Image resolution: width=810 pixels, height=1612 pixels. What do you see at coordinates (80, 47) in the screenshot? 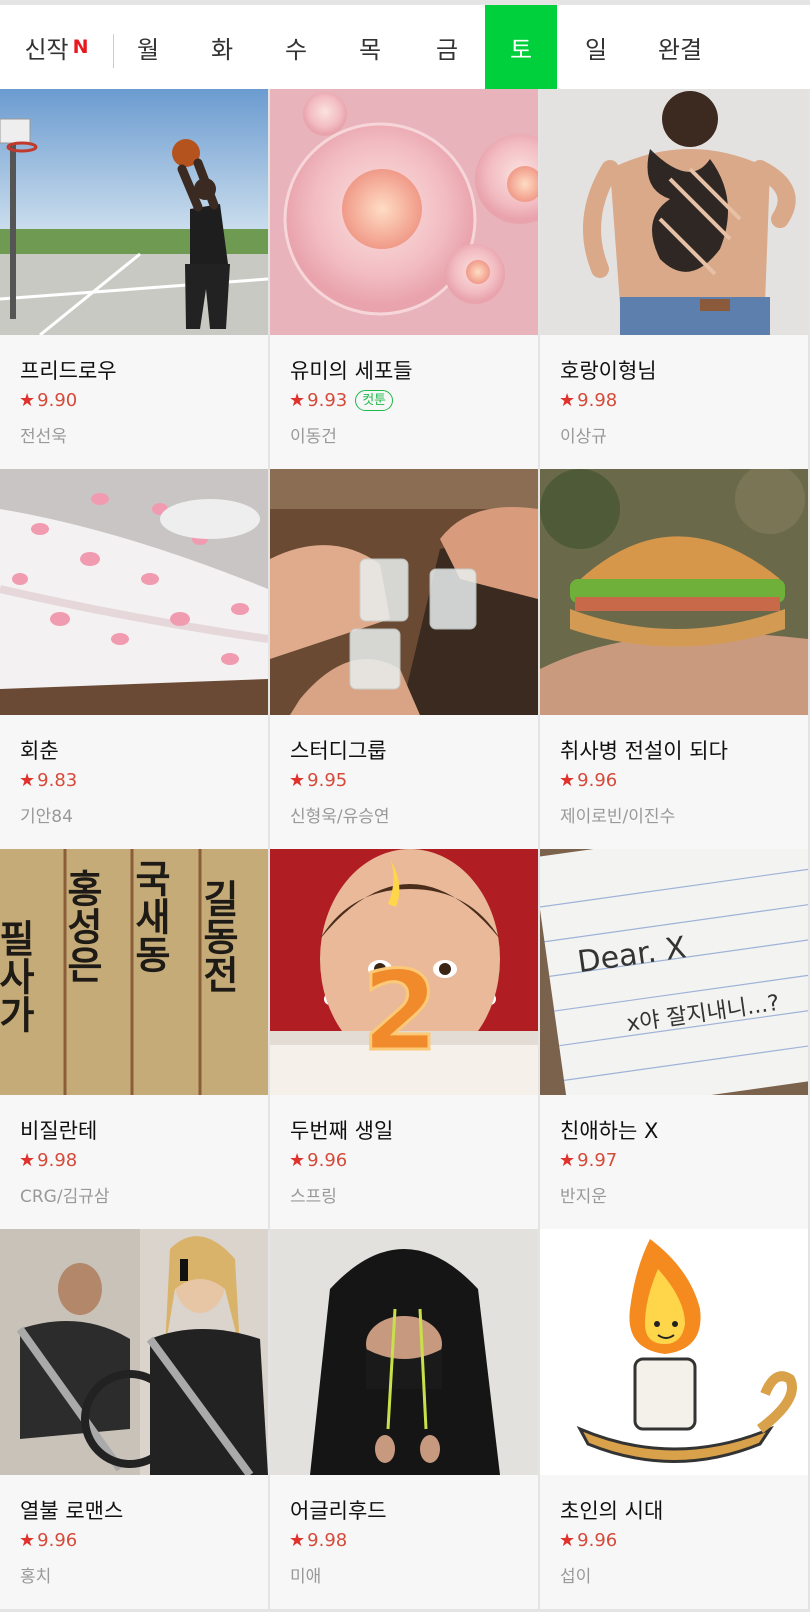
I see `new-badge: N` at bounding box center [80, 47].